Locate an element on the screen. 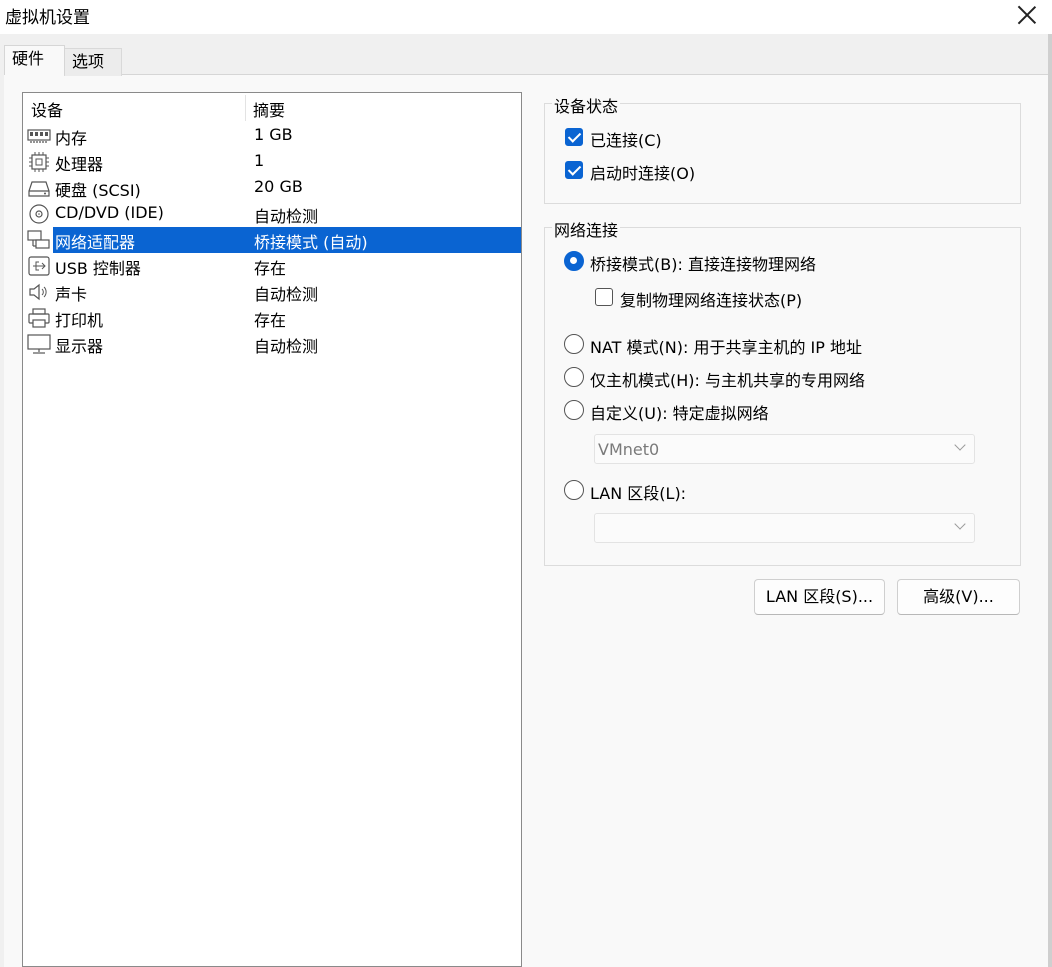  column-separator is located at coordinates (245, 108).